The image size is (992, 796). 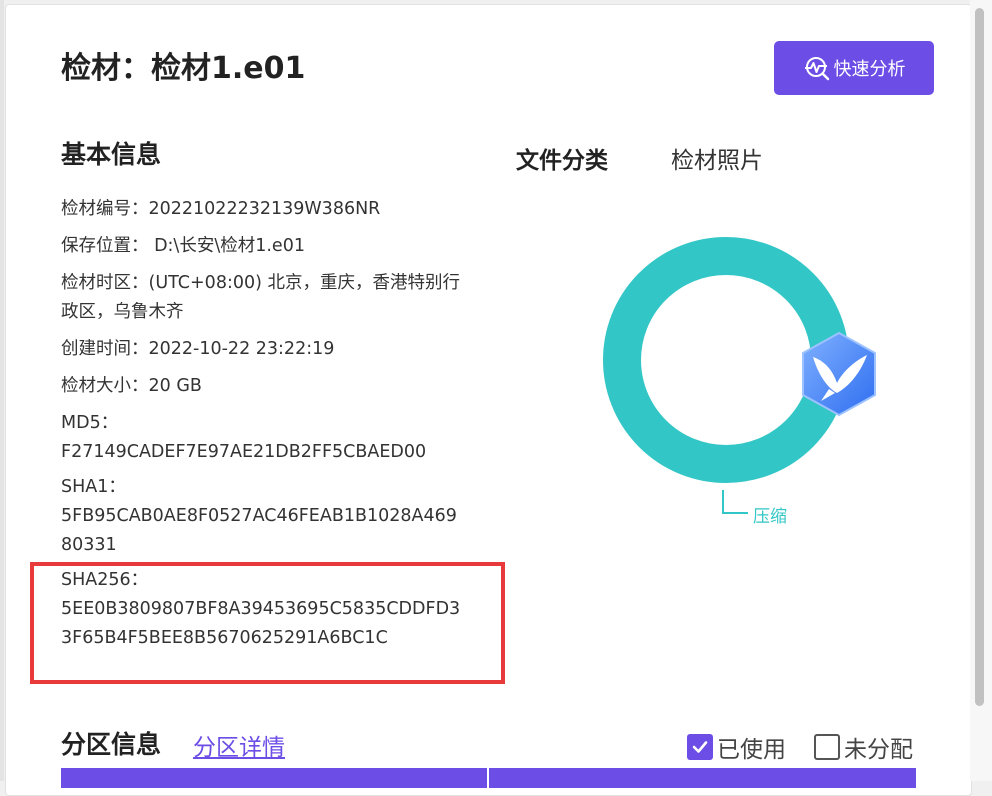 What do you see at coordinates (261, 386) in the screenshot?
I see `info-row-size: 检材大小：20 GB` at bounding box center [261, 386].